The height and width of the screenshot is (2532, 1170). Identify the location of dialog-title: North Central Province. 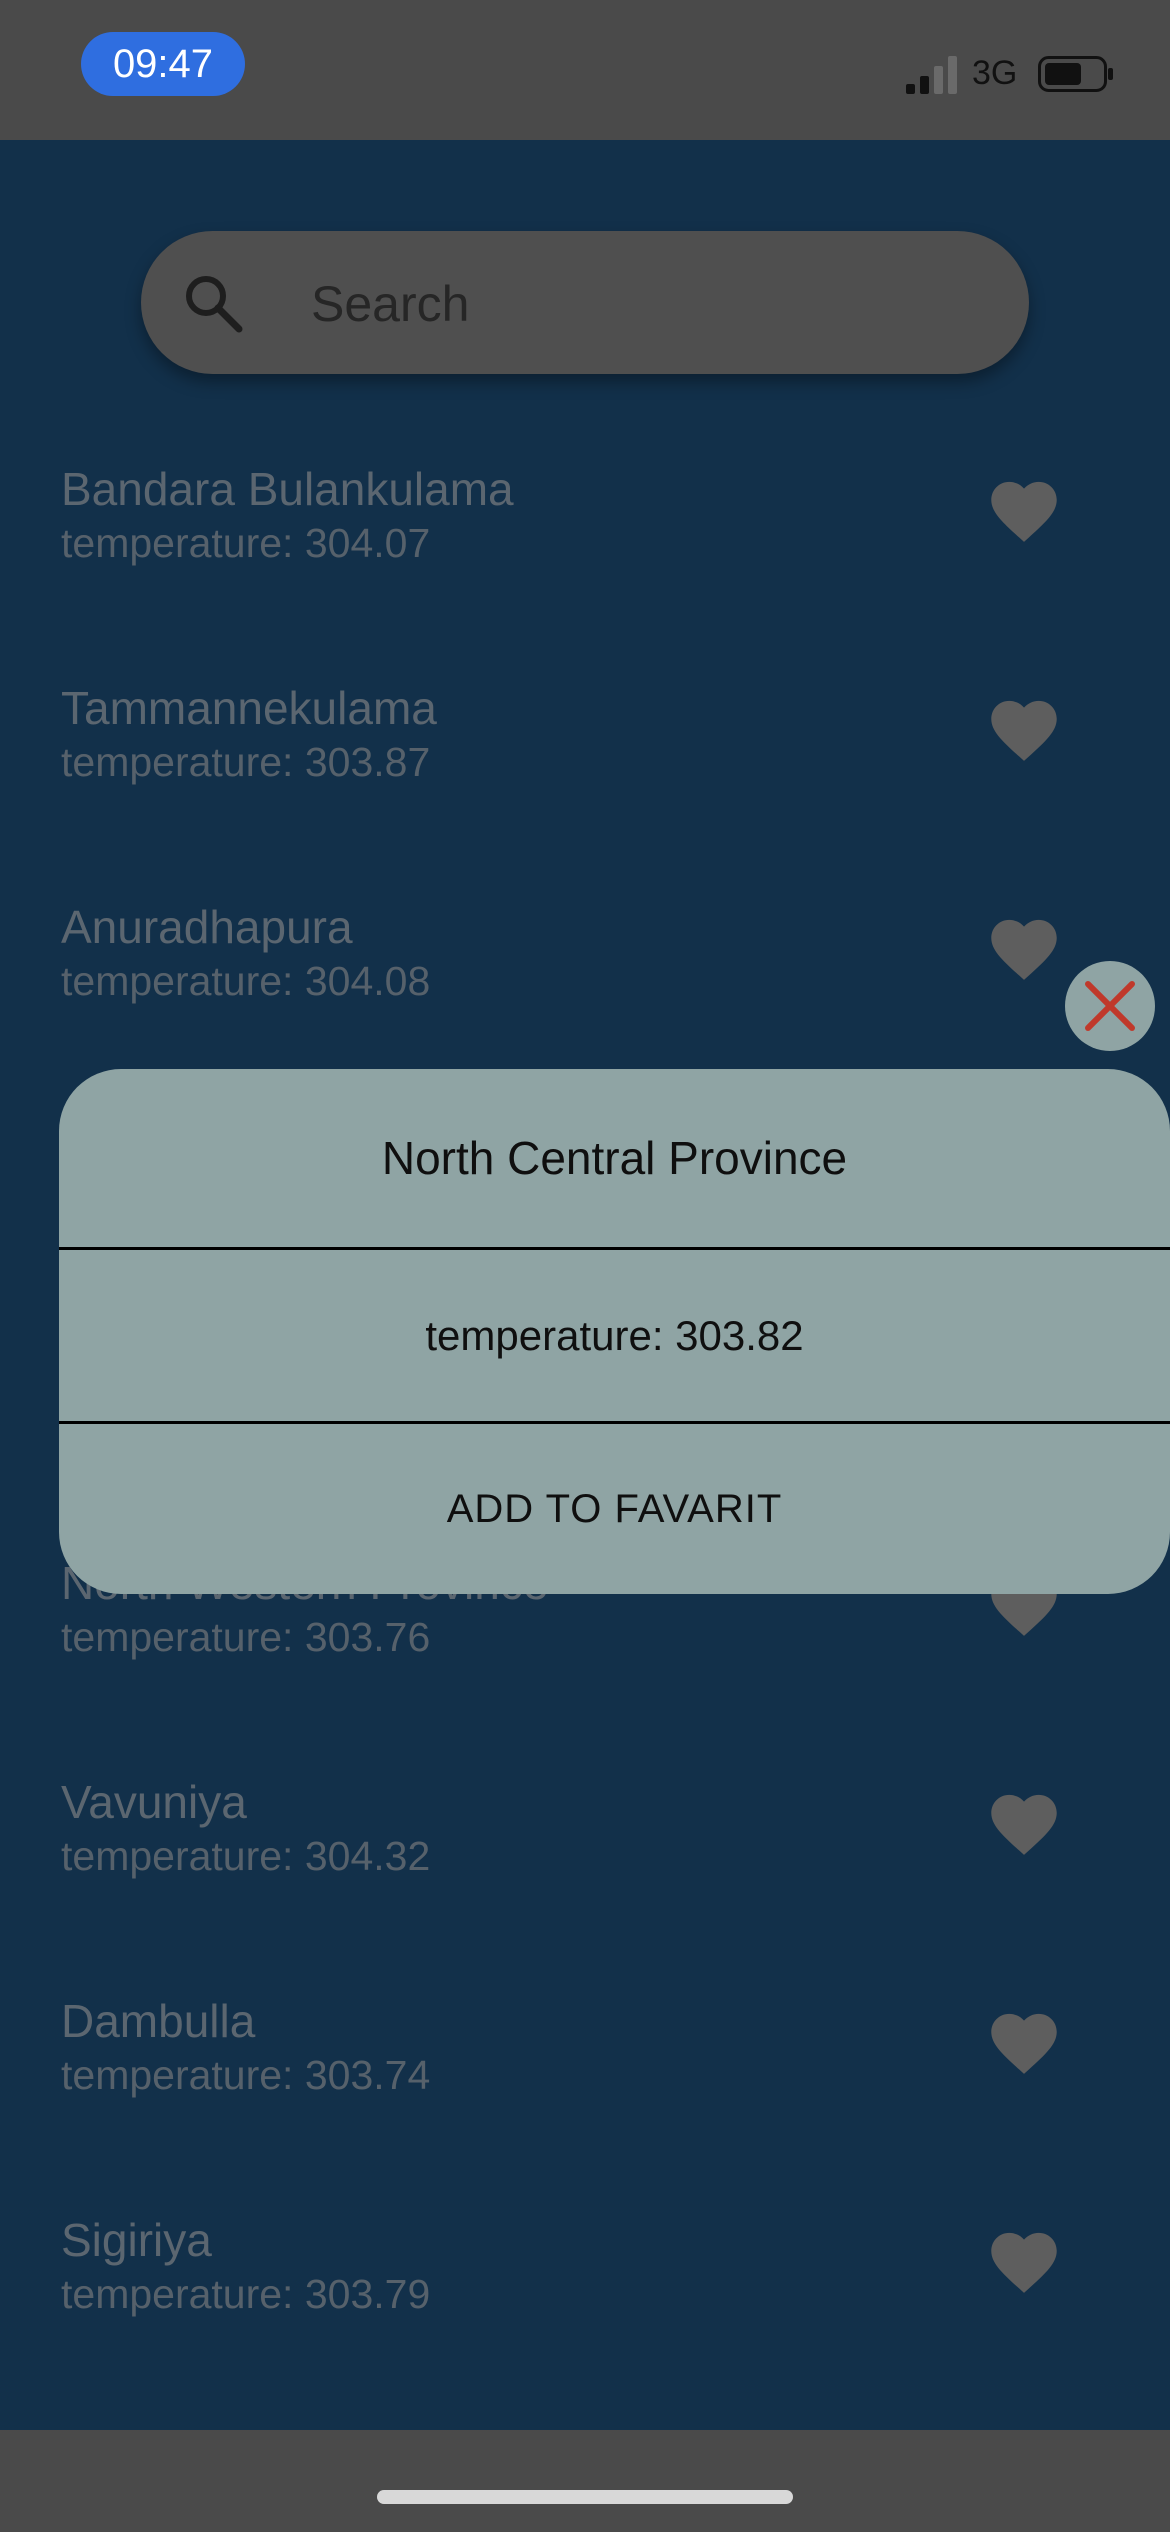
(614, 1158).